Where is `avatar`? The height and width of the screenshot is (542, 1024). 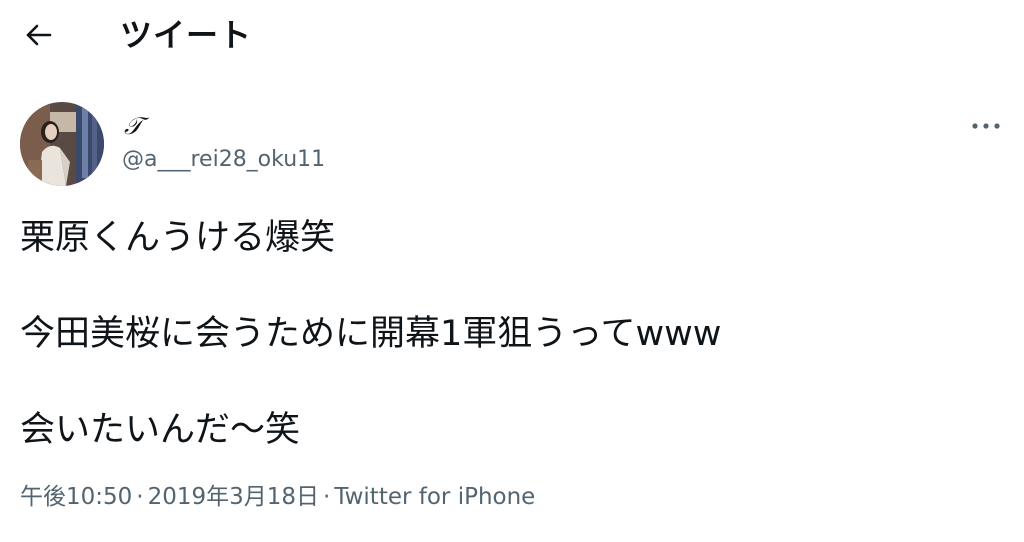
avatar is located at coordinates (62, 144).